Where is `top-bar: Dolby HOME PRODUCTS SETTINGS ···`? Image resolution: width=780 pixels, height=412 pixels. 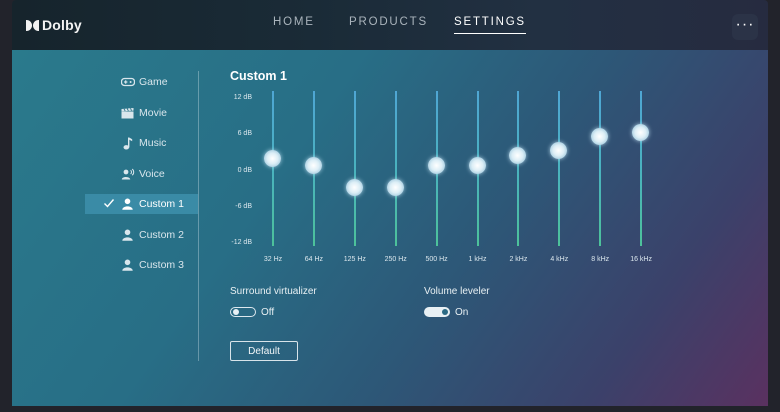
top-bar: Dolby HOME PRODUCTS SETTINGS ··· is located at coordinates (390, 25).